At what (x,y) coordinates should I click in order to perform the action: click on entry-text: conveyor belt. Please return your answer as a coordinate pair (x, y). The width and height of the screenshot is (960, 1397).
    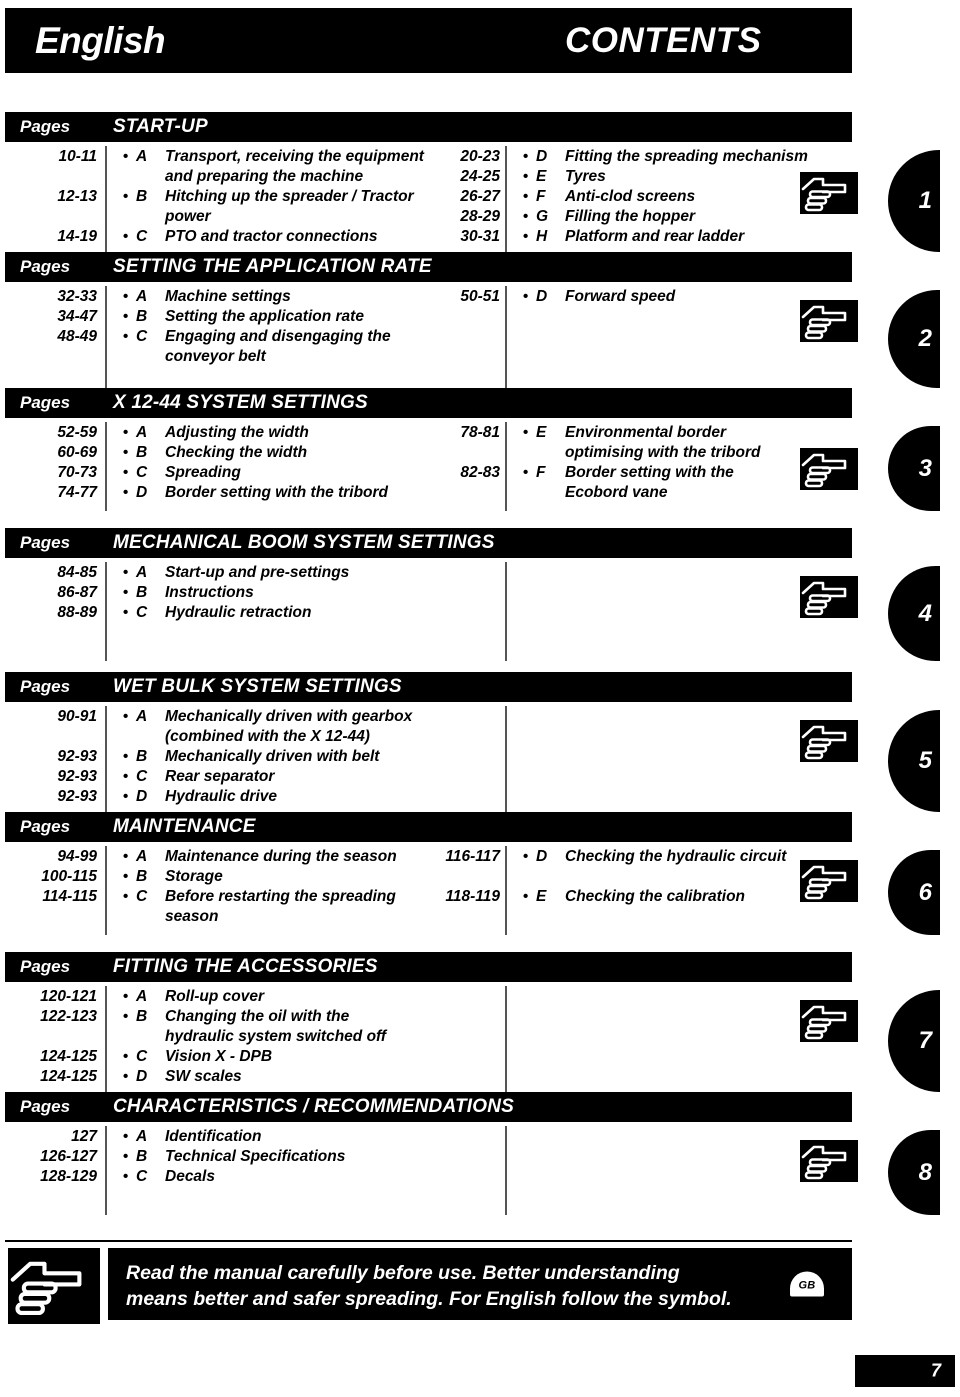
    Looking at the image, I should click on (215, 356).